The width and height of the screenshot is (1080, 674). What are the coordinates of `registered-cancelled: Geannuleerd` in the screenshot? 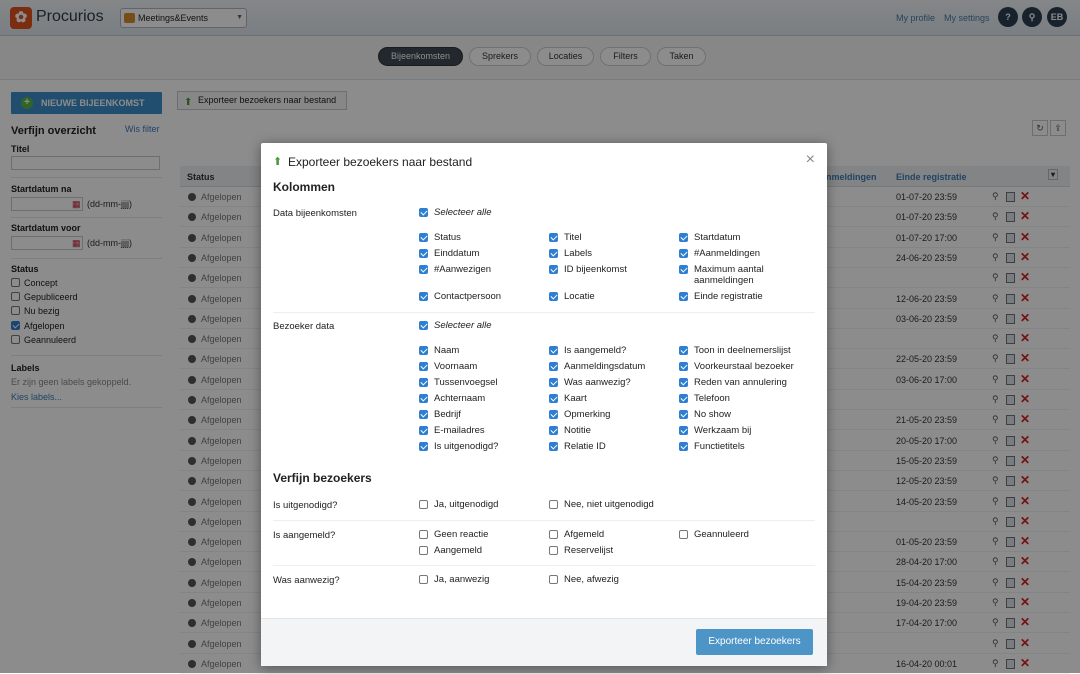 It's located at (714, 534).